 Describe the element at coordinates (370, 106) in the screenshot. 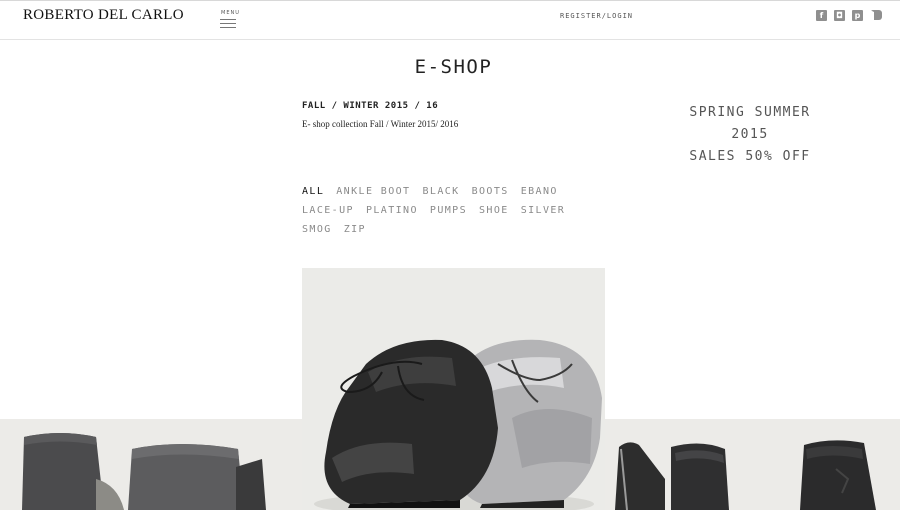

I see `collection-title: FALL / WINTER 2015 / 16` at that location.